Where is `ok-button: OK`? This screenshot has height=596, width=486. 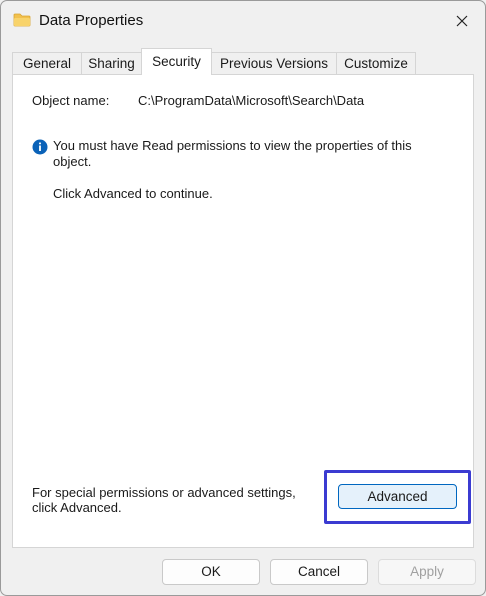
ok-button: OK is located at coordinates (211, 572).